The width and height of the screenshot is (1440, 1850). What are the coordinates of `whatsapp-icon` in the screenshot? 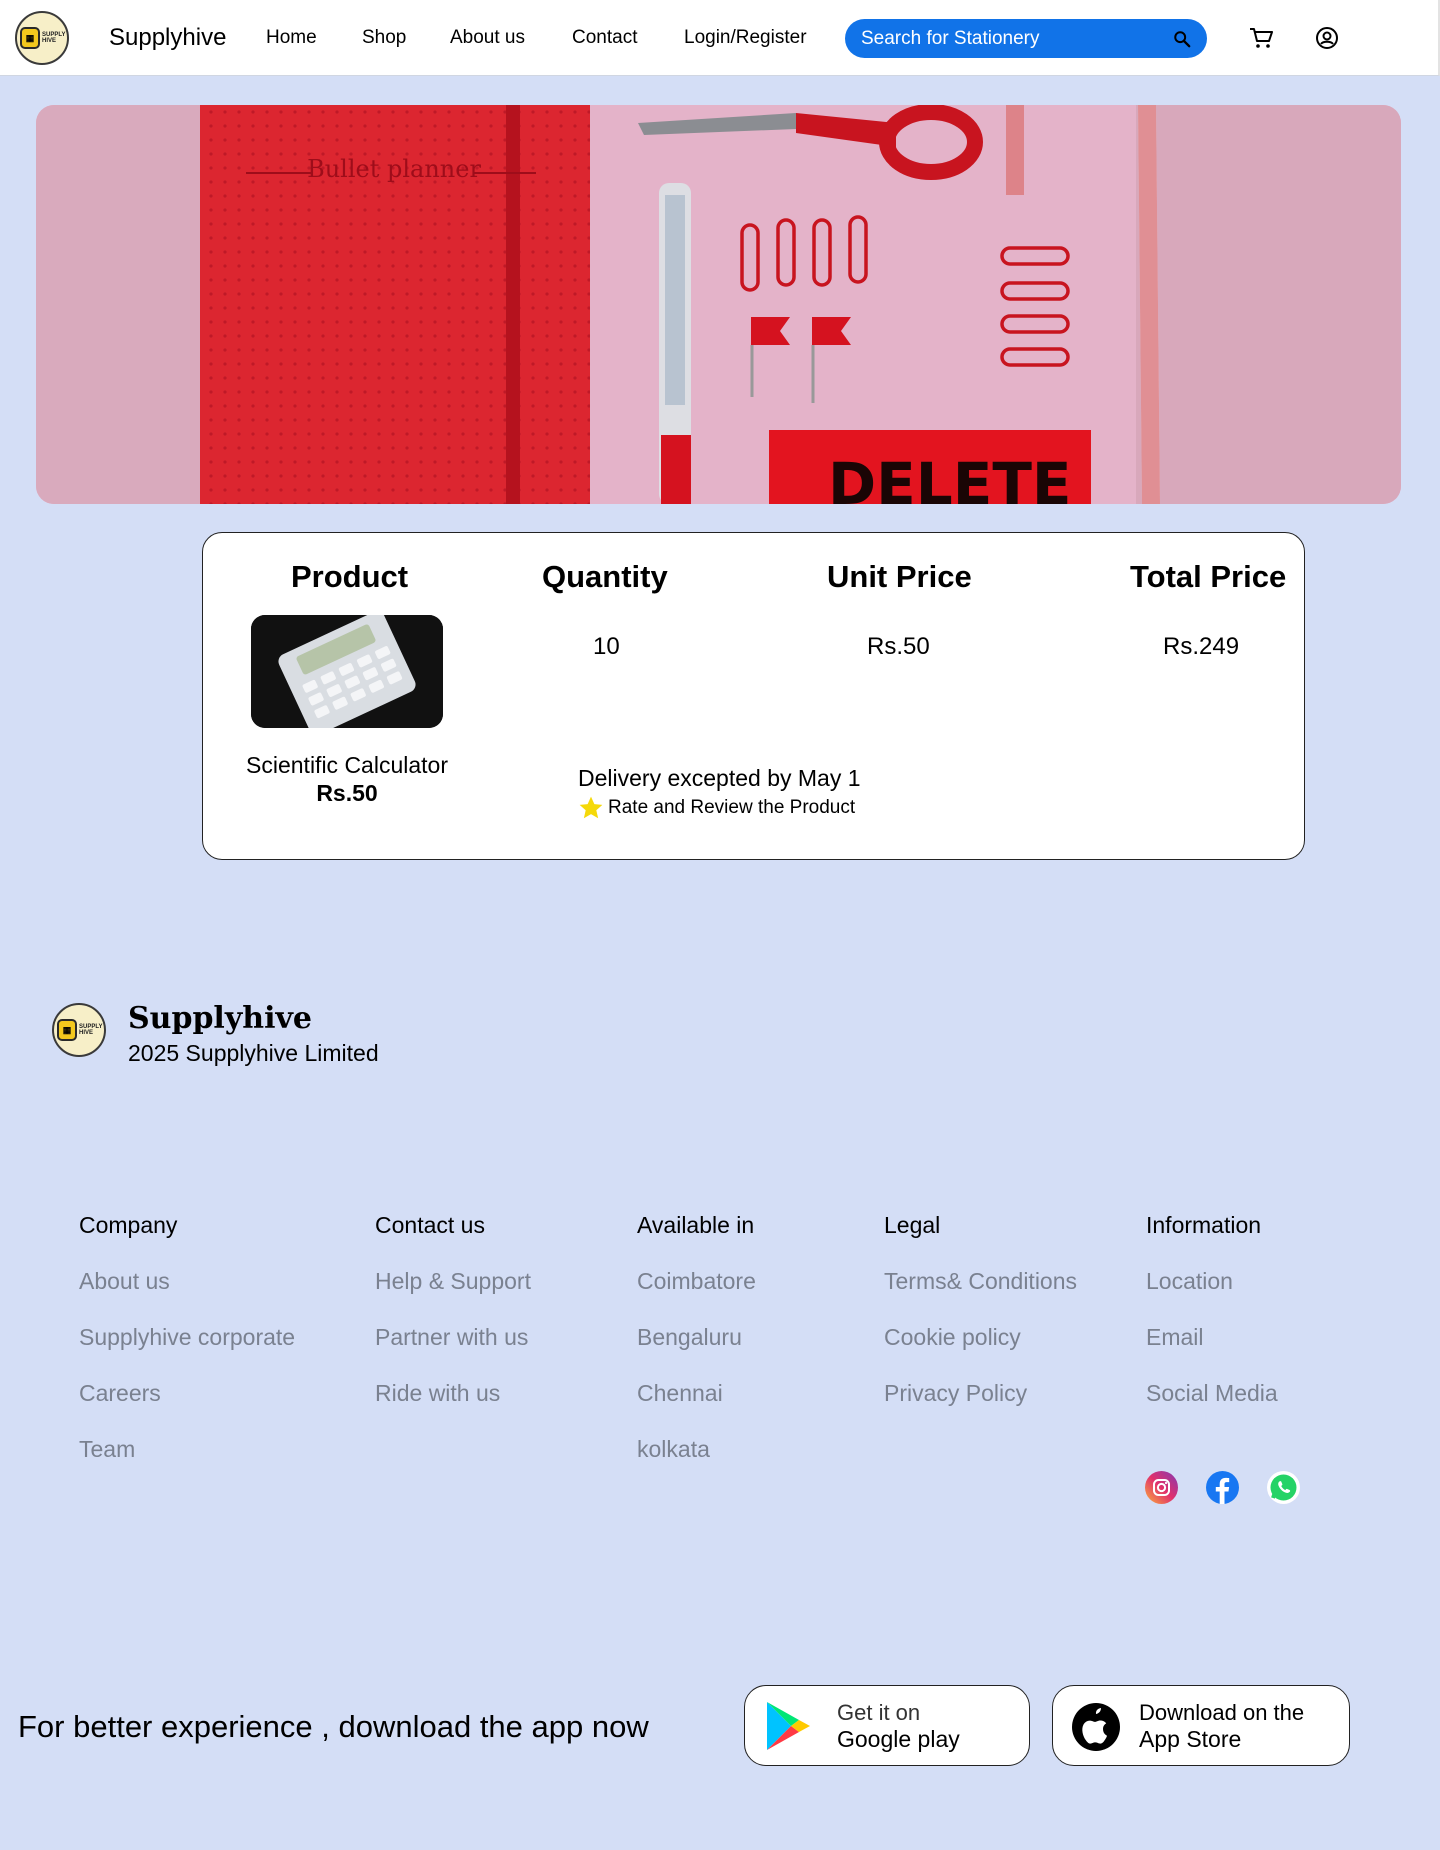 It's located at (1283, 1487).